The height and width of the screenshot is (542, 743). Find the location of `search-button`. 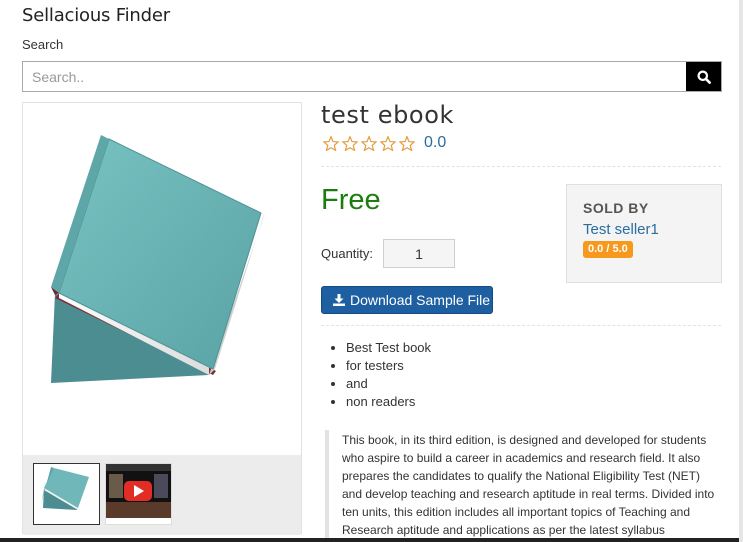

search-button is located at coordinates (703, 76).